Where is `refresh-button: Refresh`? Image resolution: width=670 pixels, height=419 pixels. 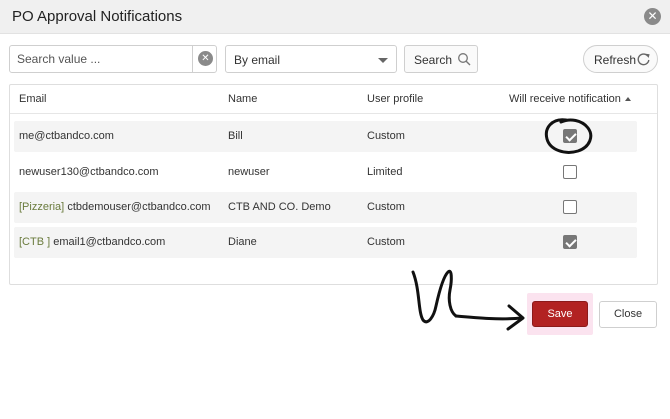 refresh-button: Refresh is located at coordinates (620, 59).